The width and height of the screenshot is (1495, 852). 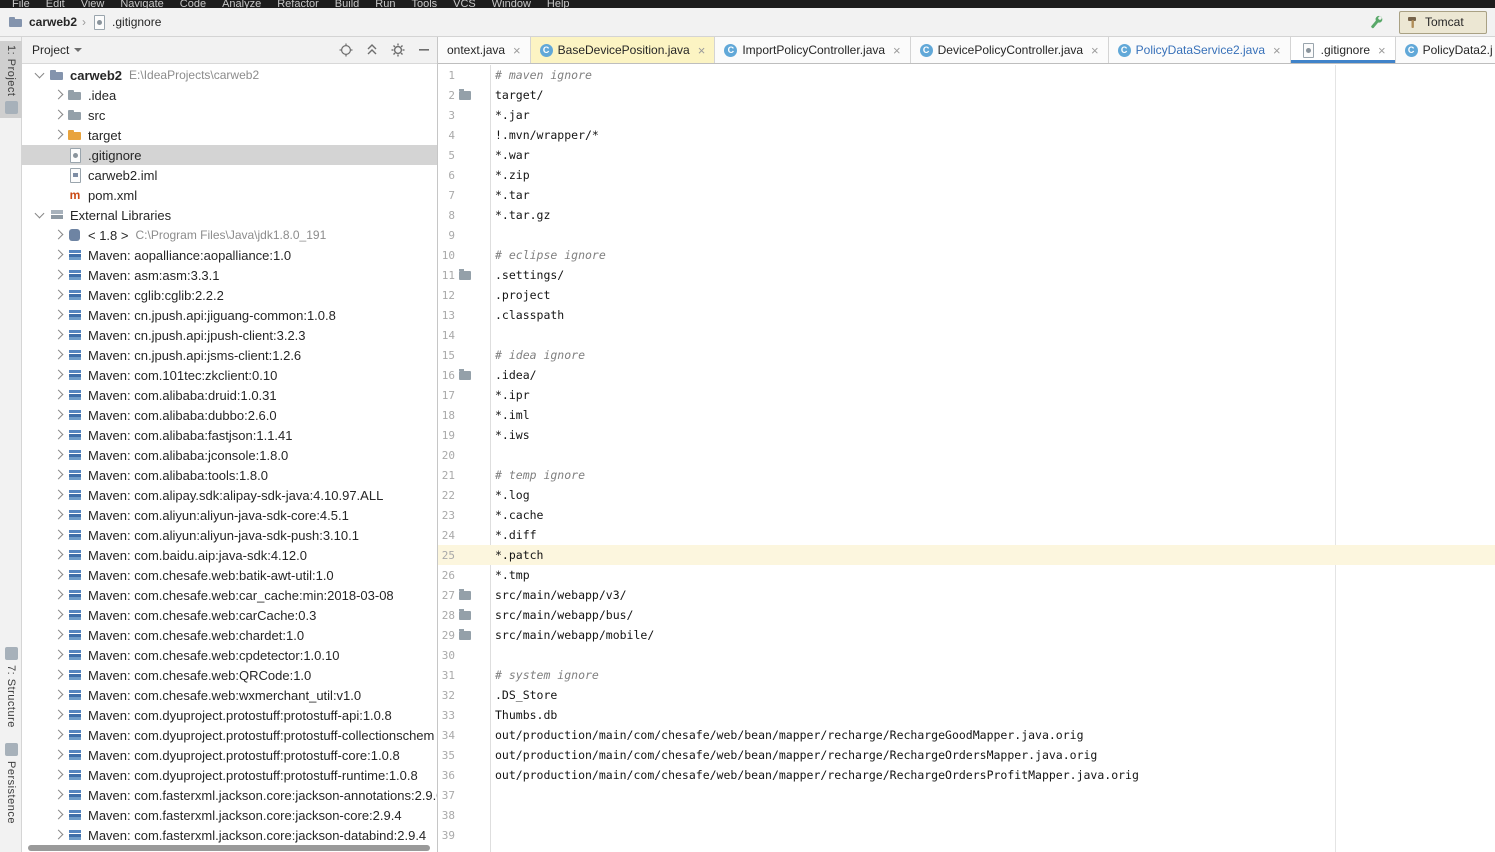 What do you see at coordinates (229, 415) in the screenshot?
I see `tree-item-maven-com.alibaba-dubbo-2.6.0: Maven: com.alibaba:dubbo:2.6.0` at bounding box center [229, 415].